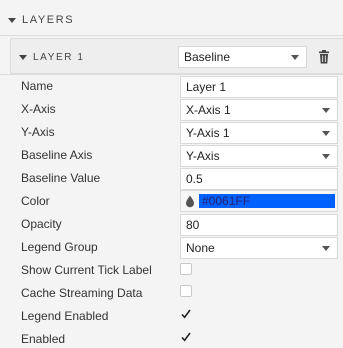 This screenshot has width=343, height=348. Describe the element at coordinates (35, 201) in the screenshot. I see `color-label: Color` at that location.